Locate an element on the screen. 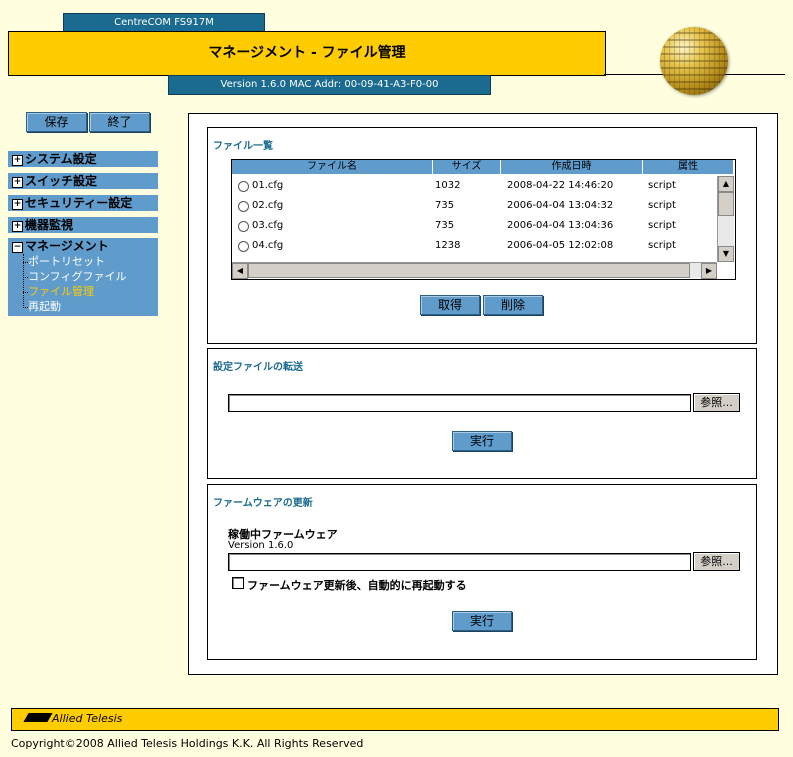 The height and width of the screenshot is (757, 793). menu-switch-settings: + スイッチ設定 is located at coordinates (83, 181).